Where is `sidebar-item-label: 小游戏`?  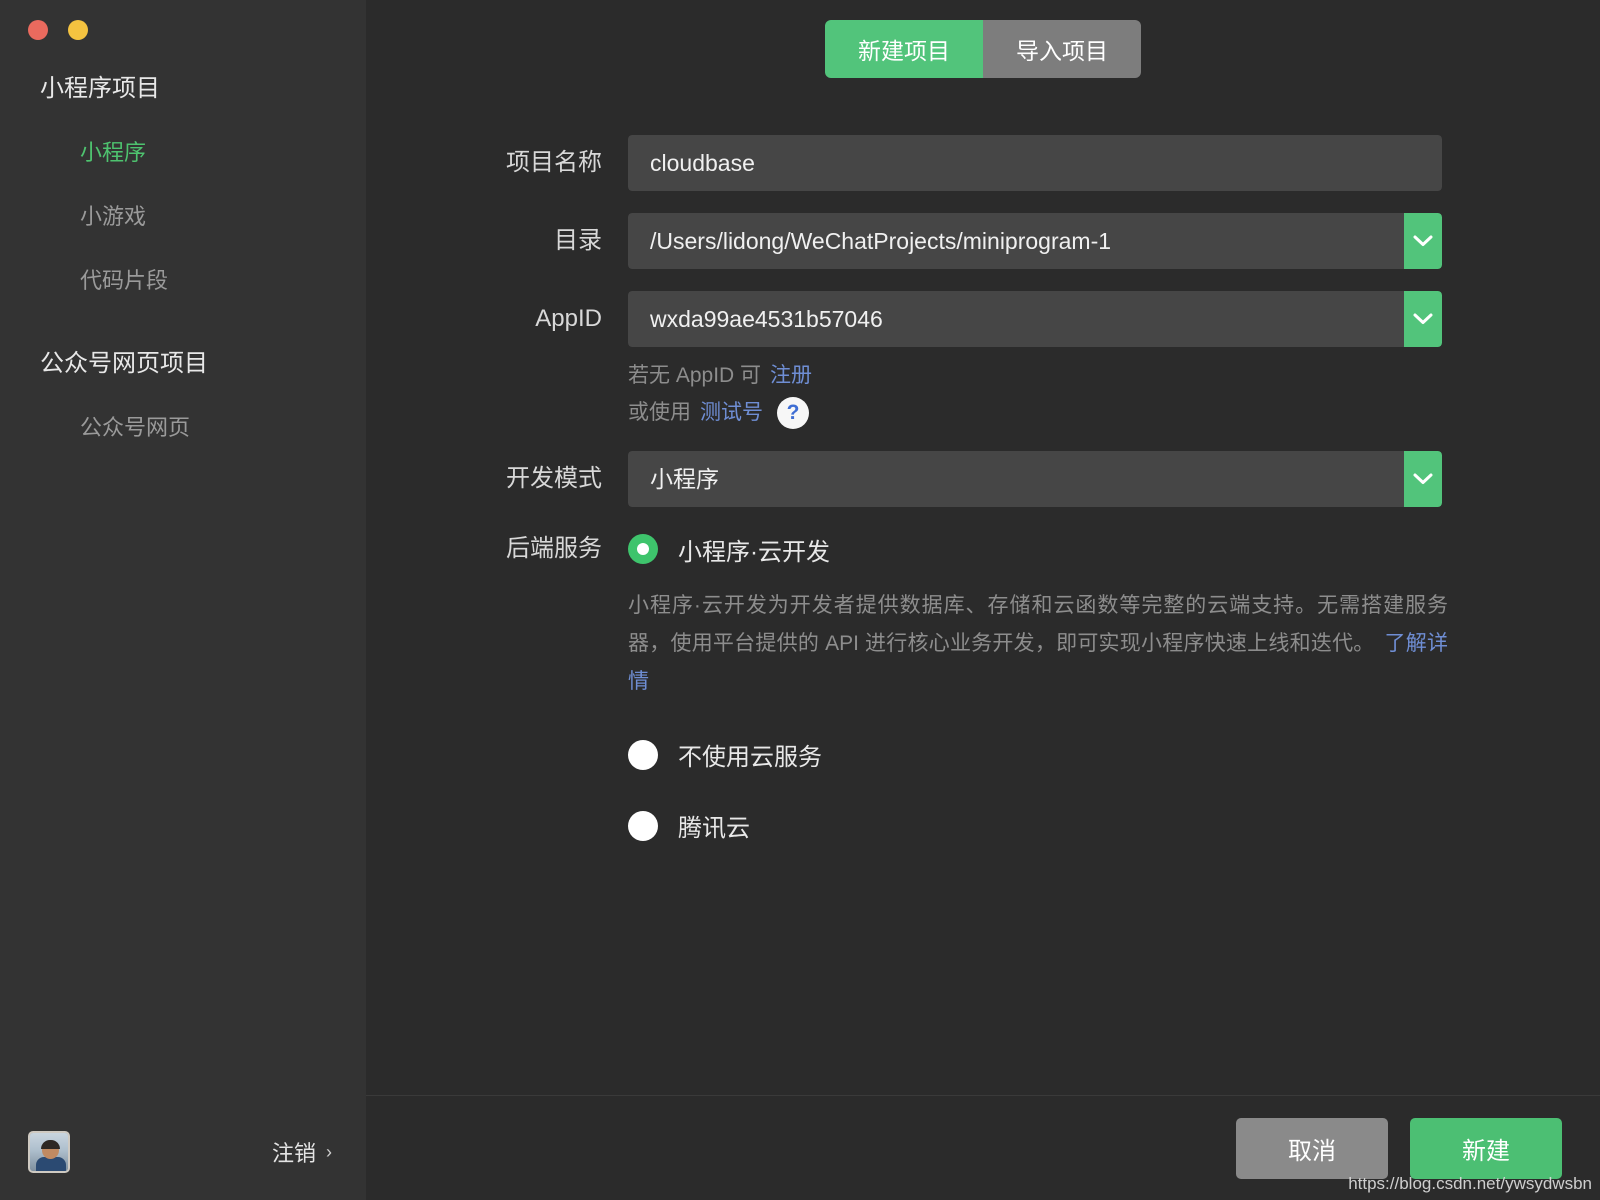 sidebar-item-label: 小游戏 is located at coordinates (113, 216).